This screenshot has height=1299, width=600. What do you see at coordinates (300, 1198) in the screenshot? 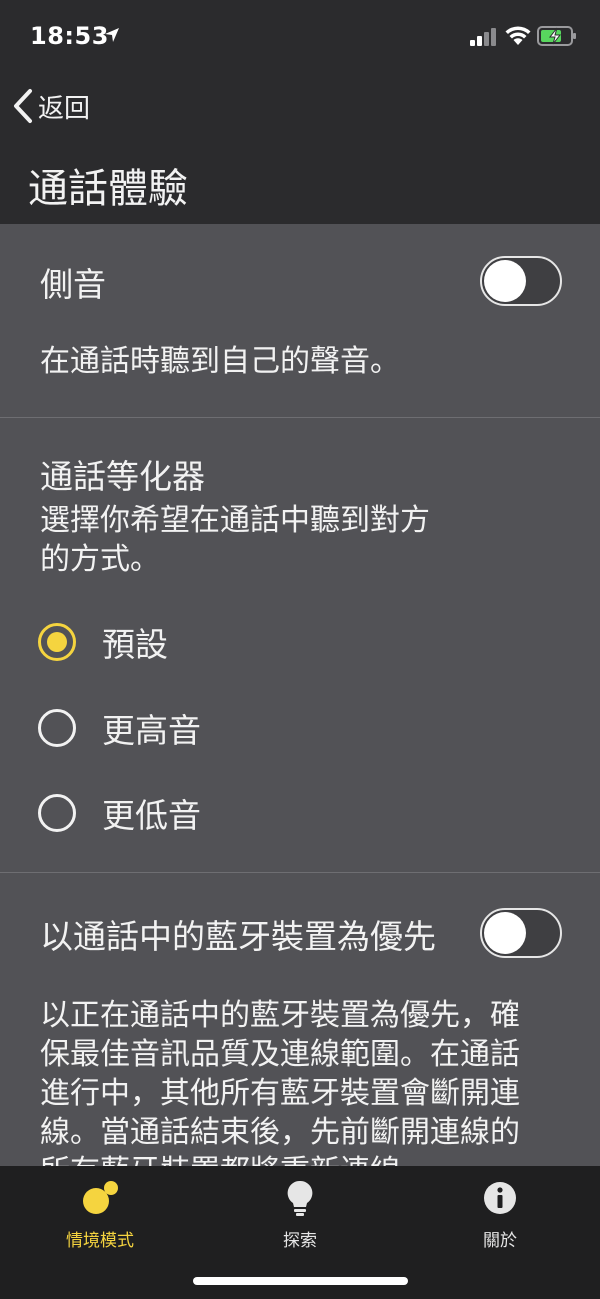
I see `lightbulb-icon` at bounding box center [300, 1198].